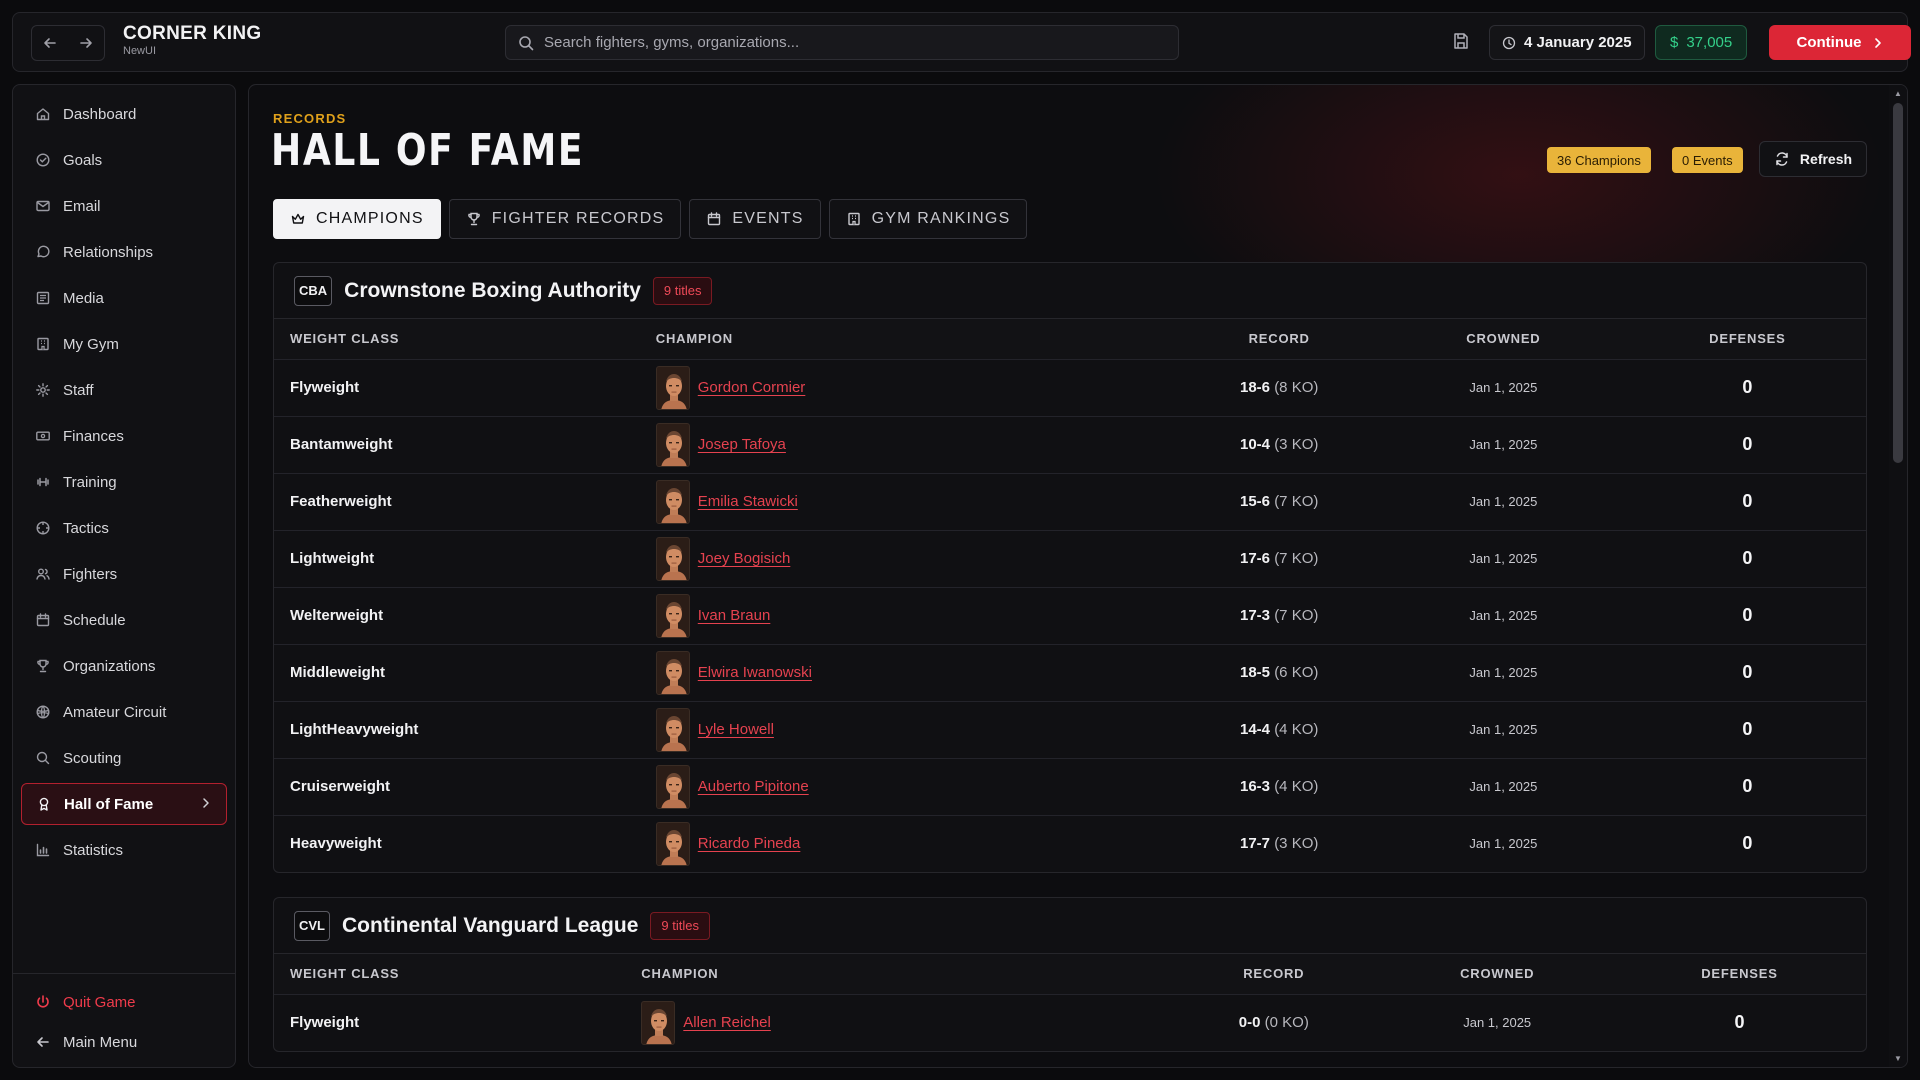  Describe the element at coordinates (1255, 558) in the screenshot. I see `record-value: 17-6` at that location.